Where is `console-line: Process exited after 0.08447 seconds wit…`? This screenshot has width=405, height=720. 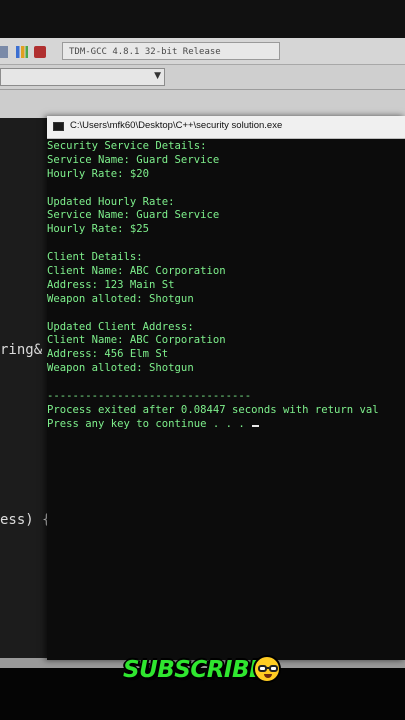
console-line: Process exited after 0.08447 seconds wit… is located at coordinates (213, 409).